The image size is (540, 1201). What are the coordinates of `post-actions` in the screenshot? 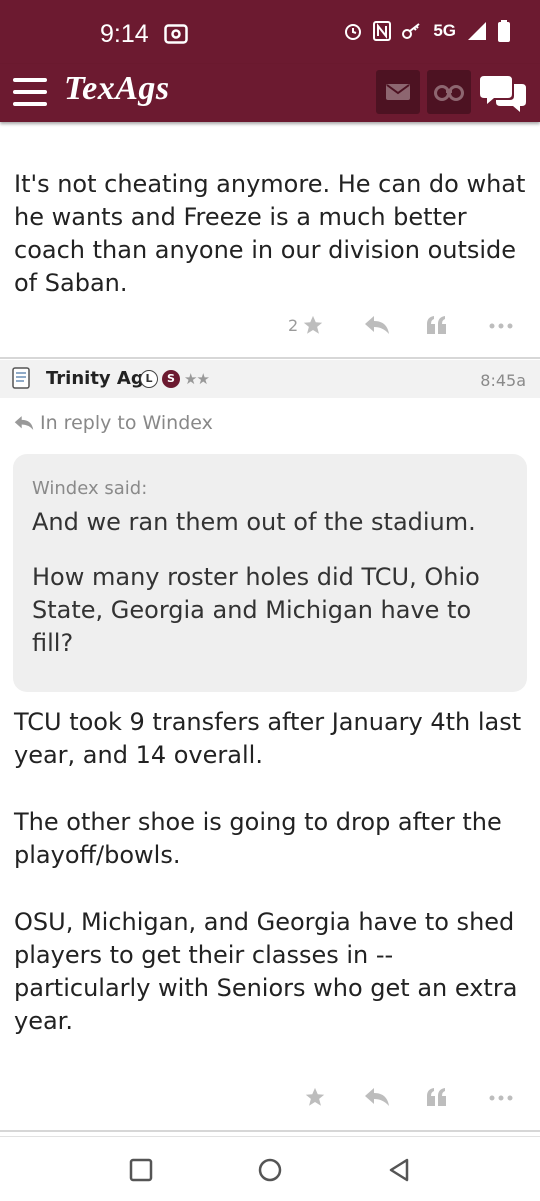 It's located at (400, 1101).